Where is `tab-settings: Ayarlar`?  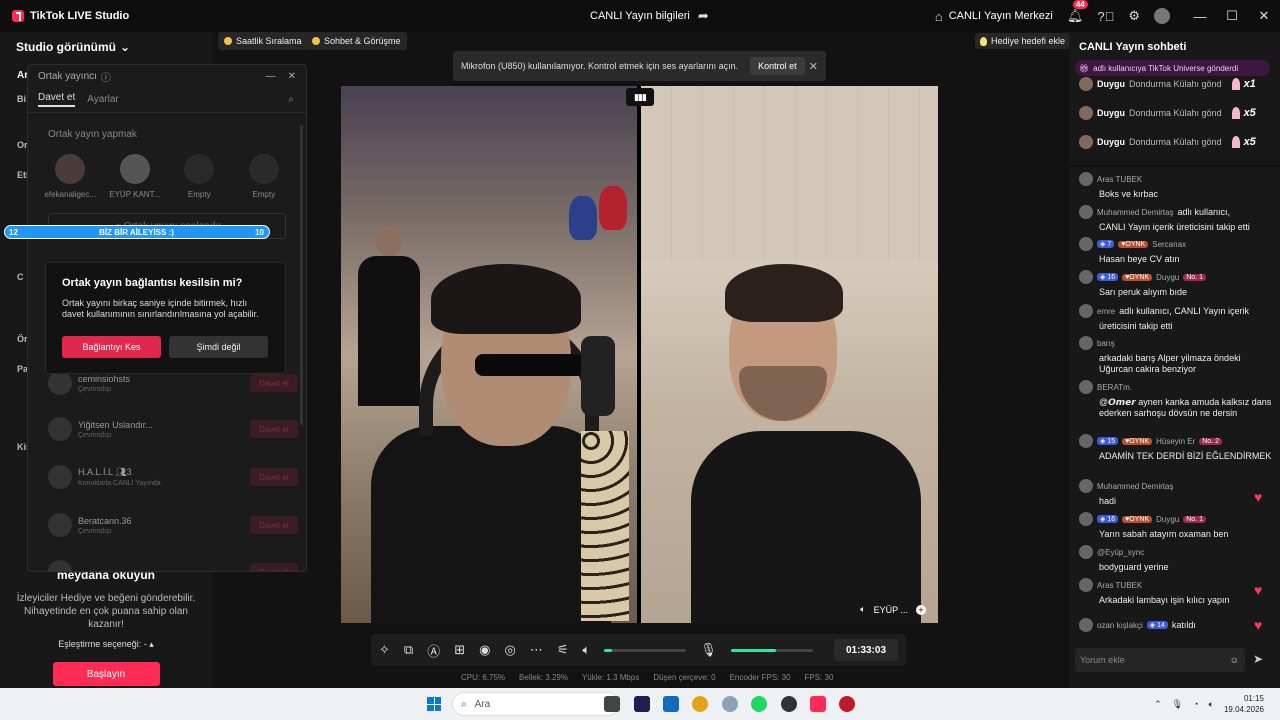 tab-settings: Ayarlar is located at coordinates (103, 99).